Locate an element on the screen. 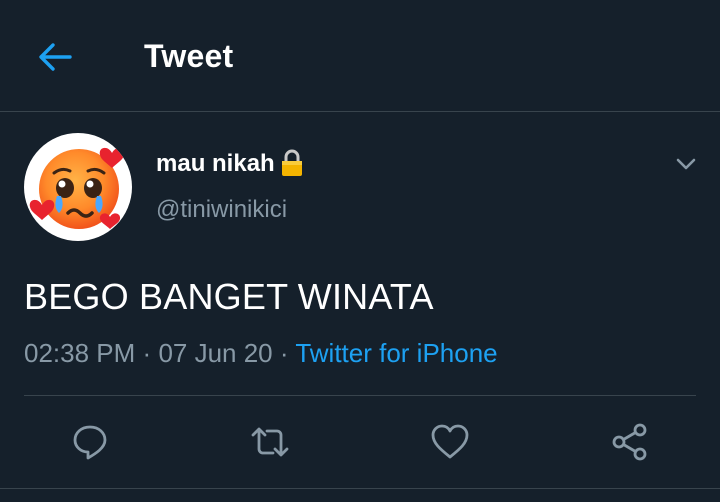 This screenshot has height=502, width=720. retweet-icon is located at coordinates (270, 442).